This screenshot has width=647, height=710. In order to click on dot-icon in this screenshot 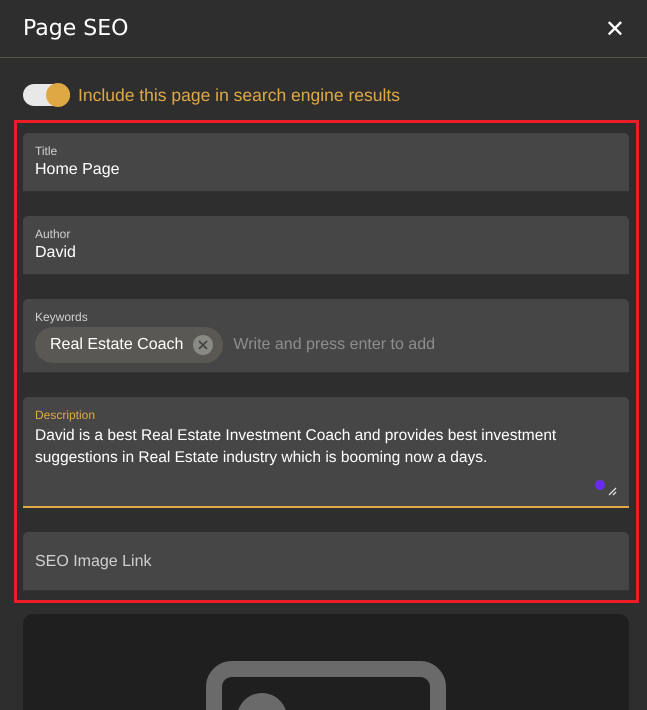, I will do `click(600, 485)`.